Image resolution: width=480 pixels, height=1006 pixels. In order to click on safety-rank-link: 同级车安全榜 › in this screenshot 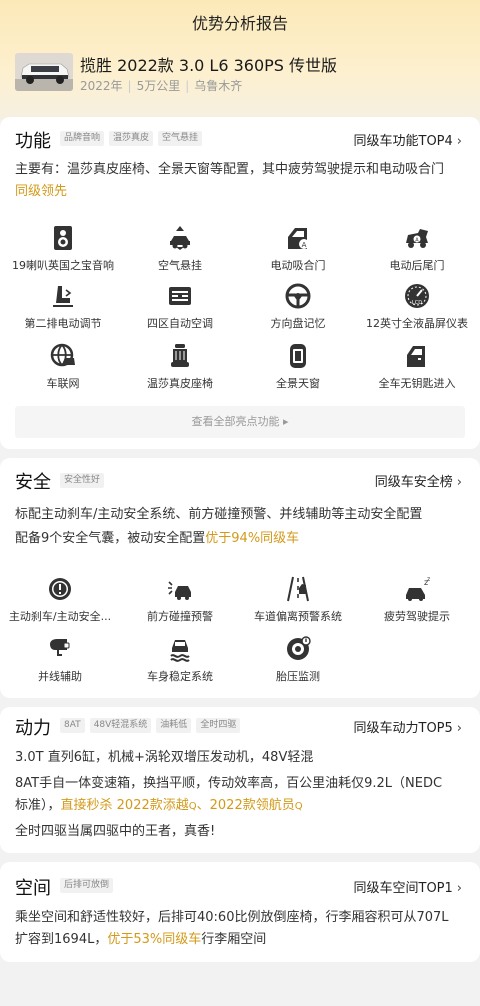, I will do `click(418, 480)`.